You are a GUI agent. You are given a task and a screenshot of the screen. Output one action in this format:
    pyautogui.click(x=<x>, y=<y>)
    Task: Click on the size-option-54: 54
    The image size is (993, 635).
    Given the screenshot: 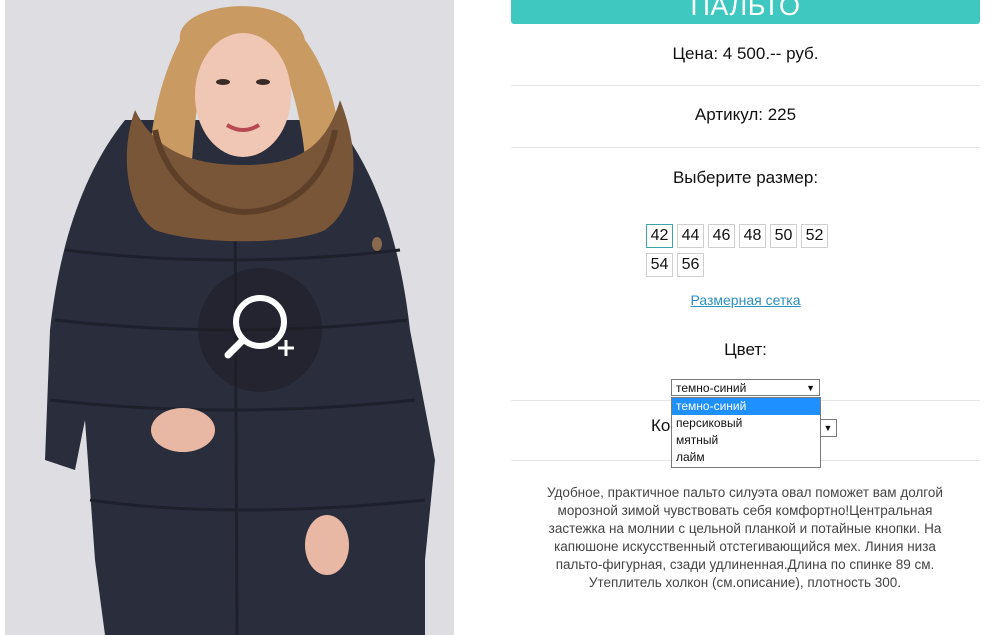 What is the action you would take?
    pyautogui.click(x=659, y=265)
    